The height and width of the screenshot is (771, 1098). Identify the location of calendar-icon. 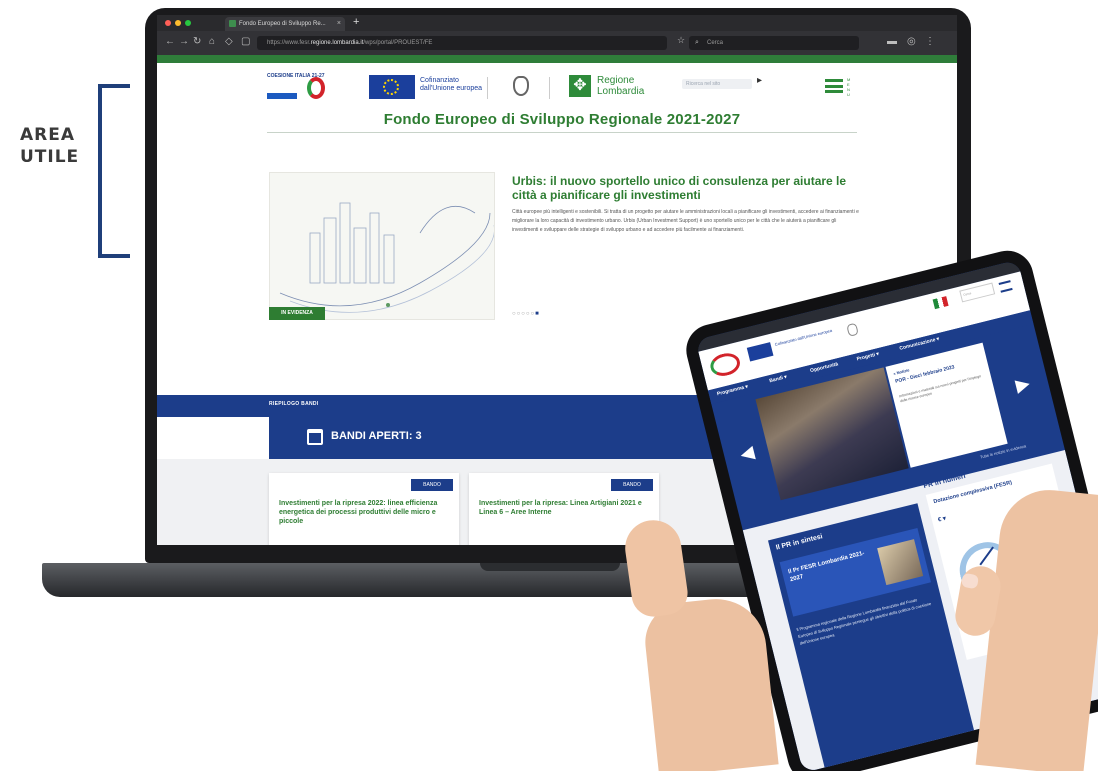
(315, 437).